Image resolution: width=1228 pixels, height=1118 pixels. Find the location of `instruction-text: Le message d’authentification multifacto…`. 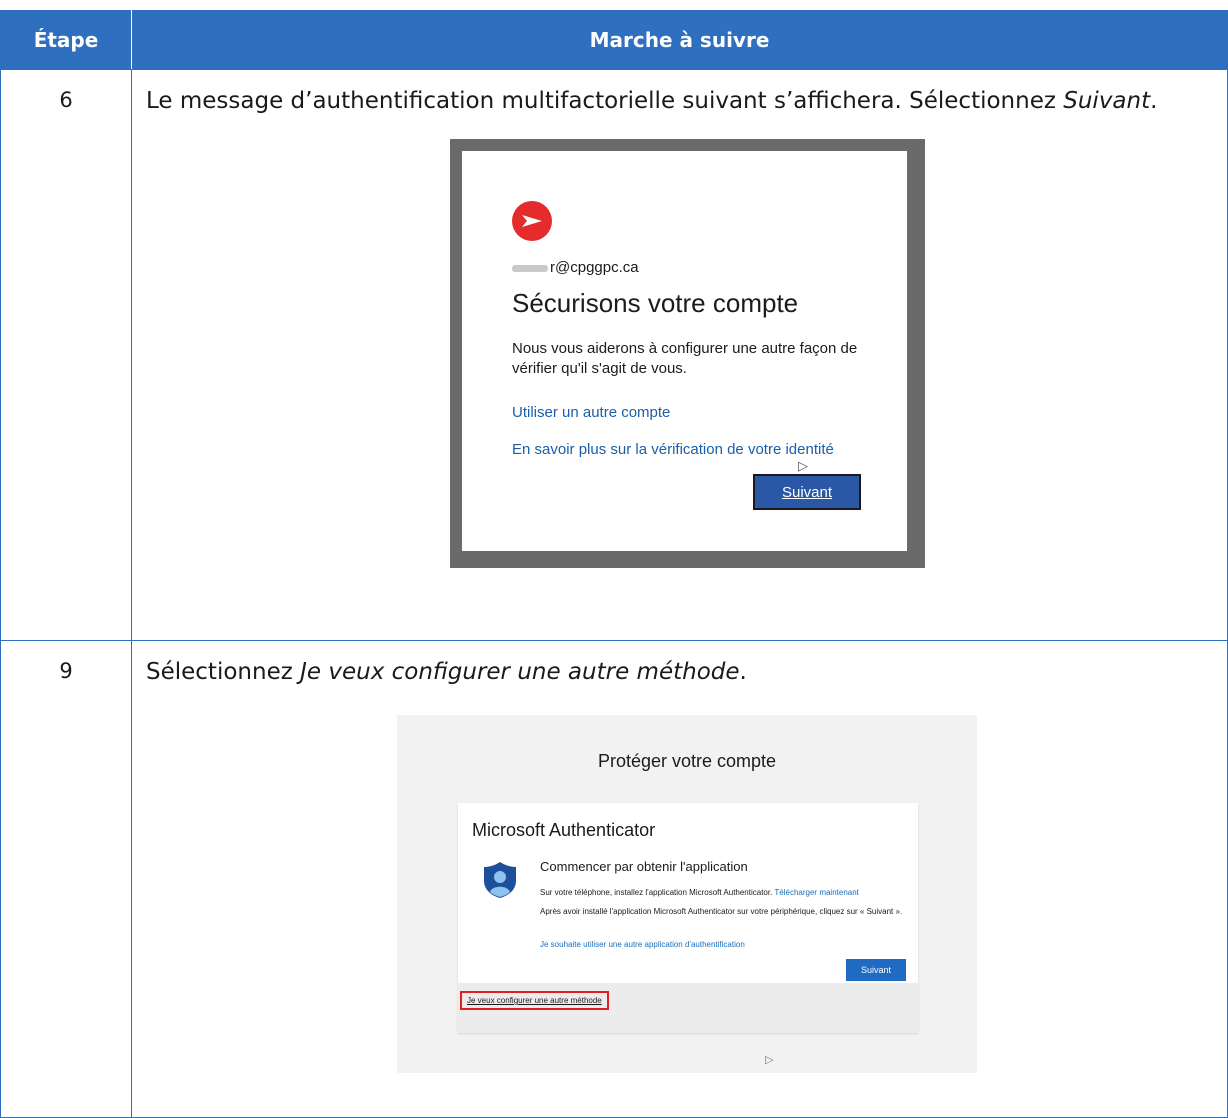

instruction-text: Le message d’authentification multifacto… is located at coordinates (605, 101).